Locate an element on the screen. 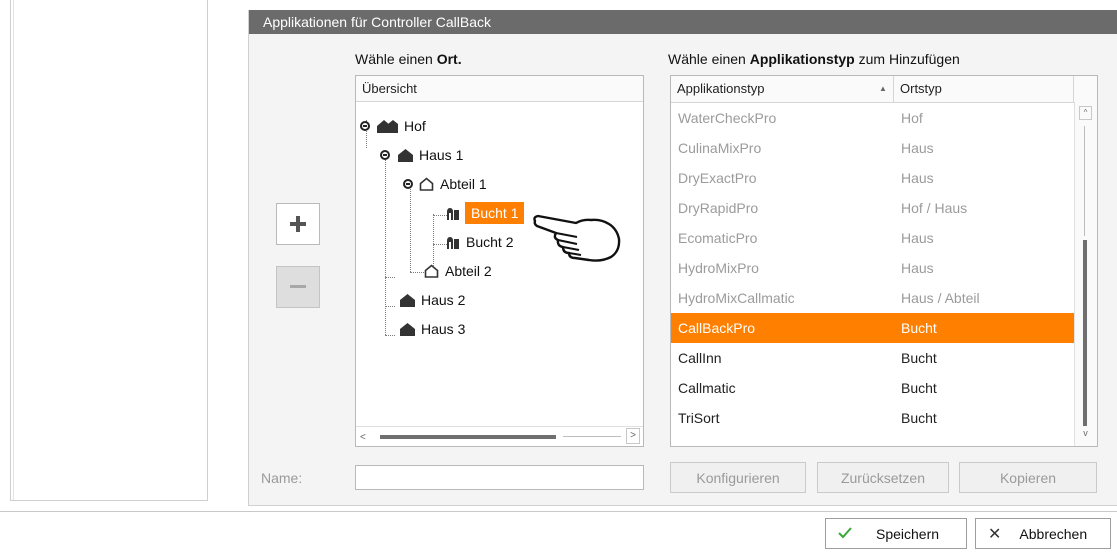  tree-node-bucht-1: Bucht 1 is located at coordinates (485, 213).